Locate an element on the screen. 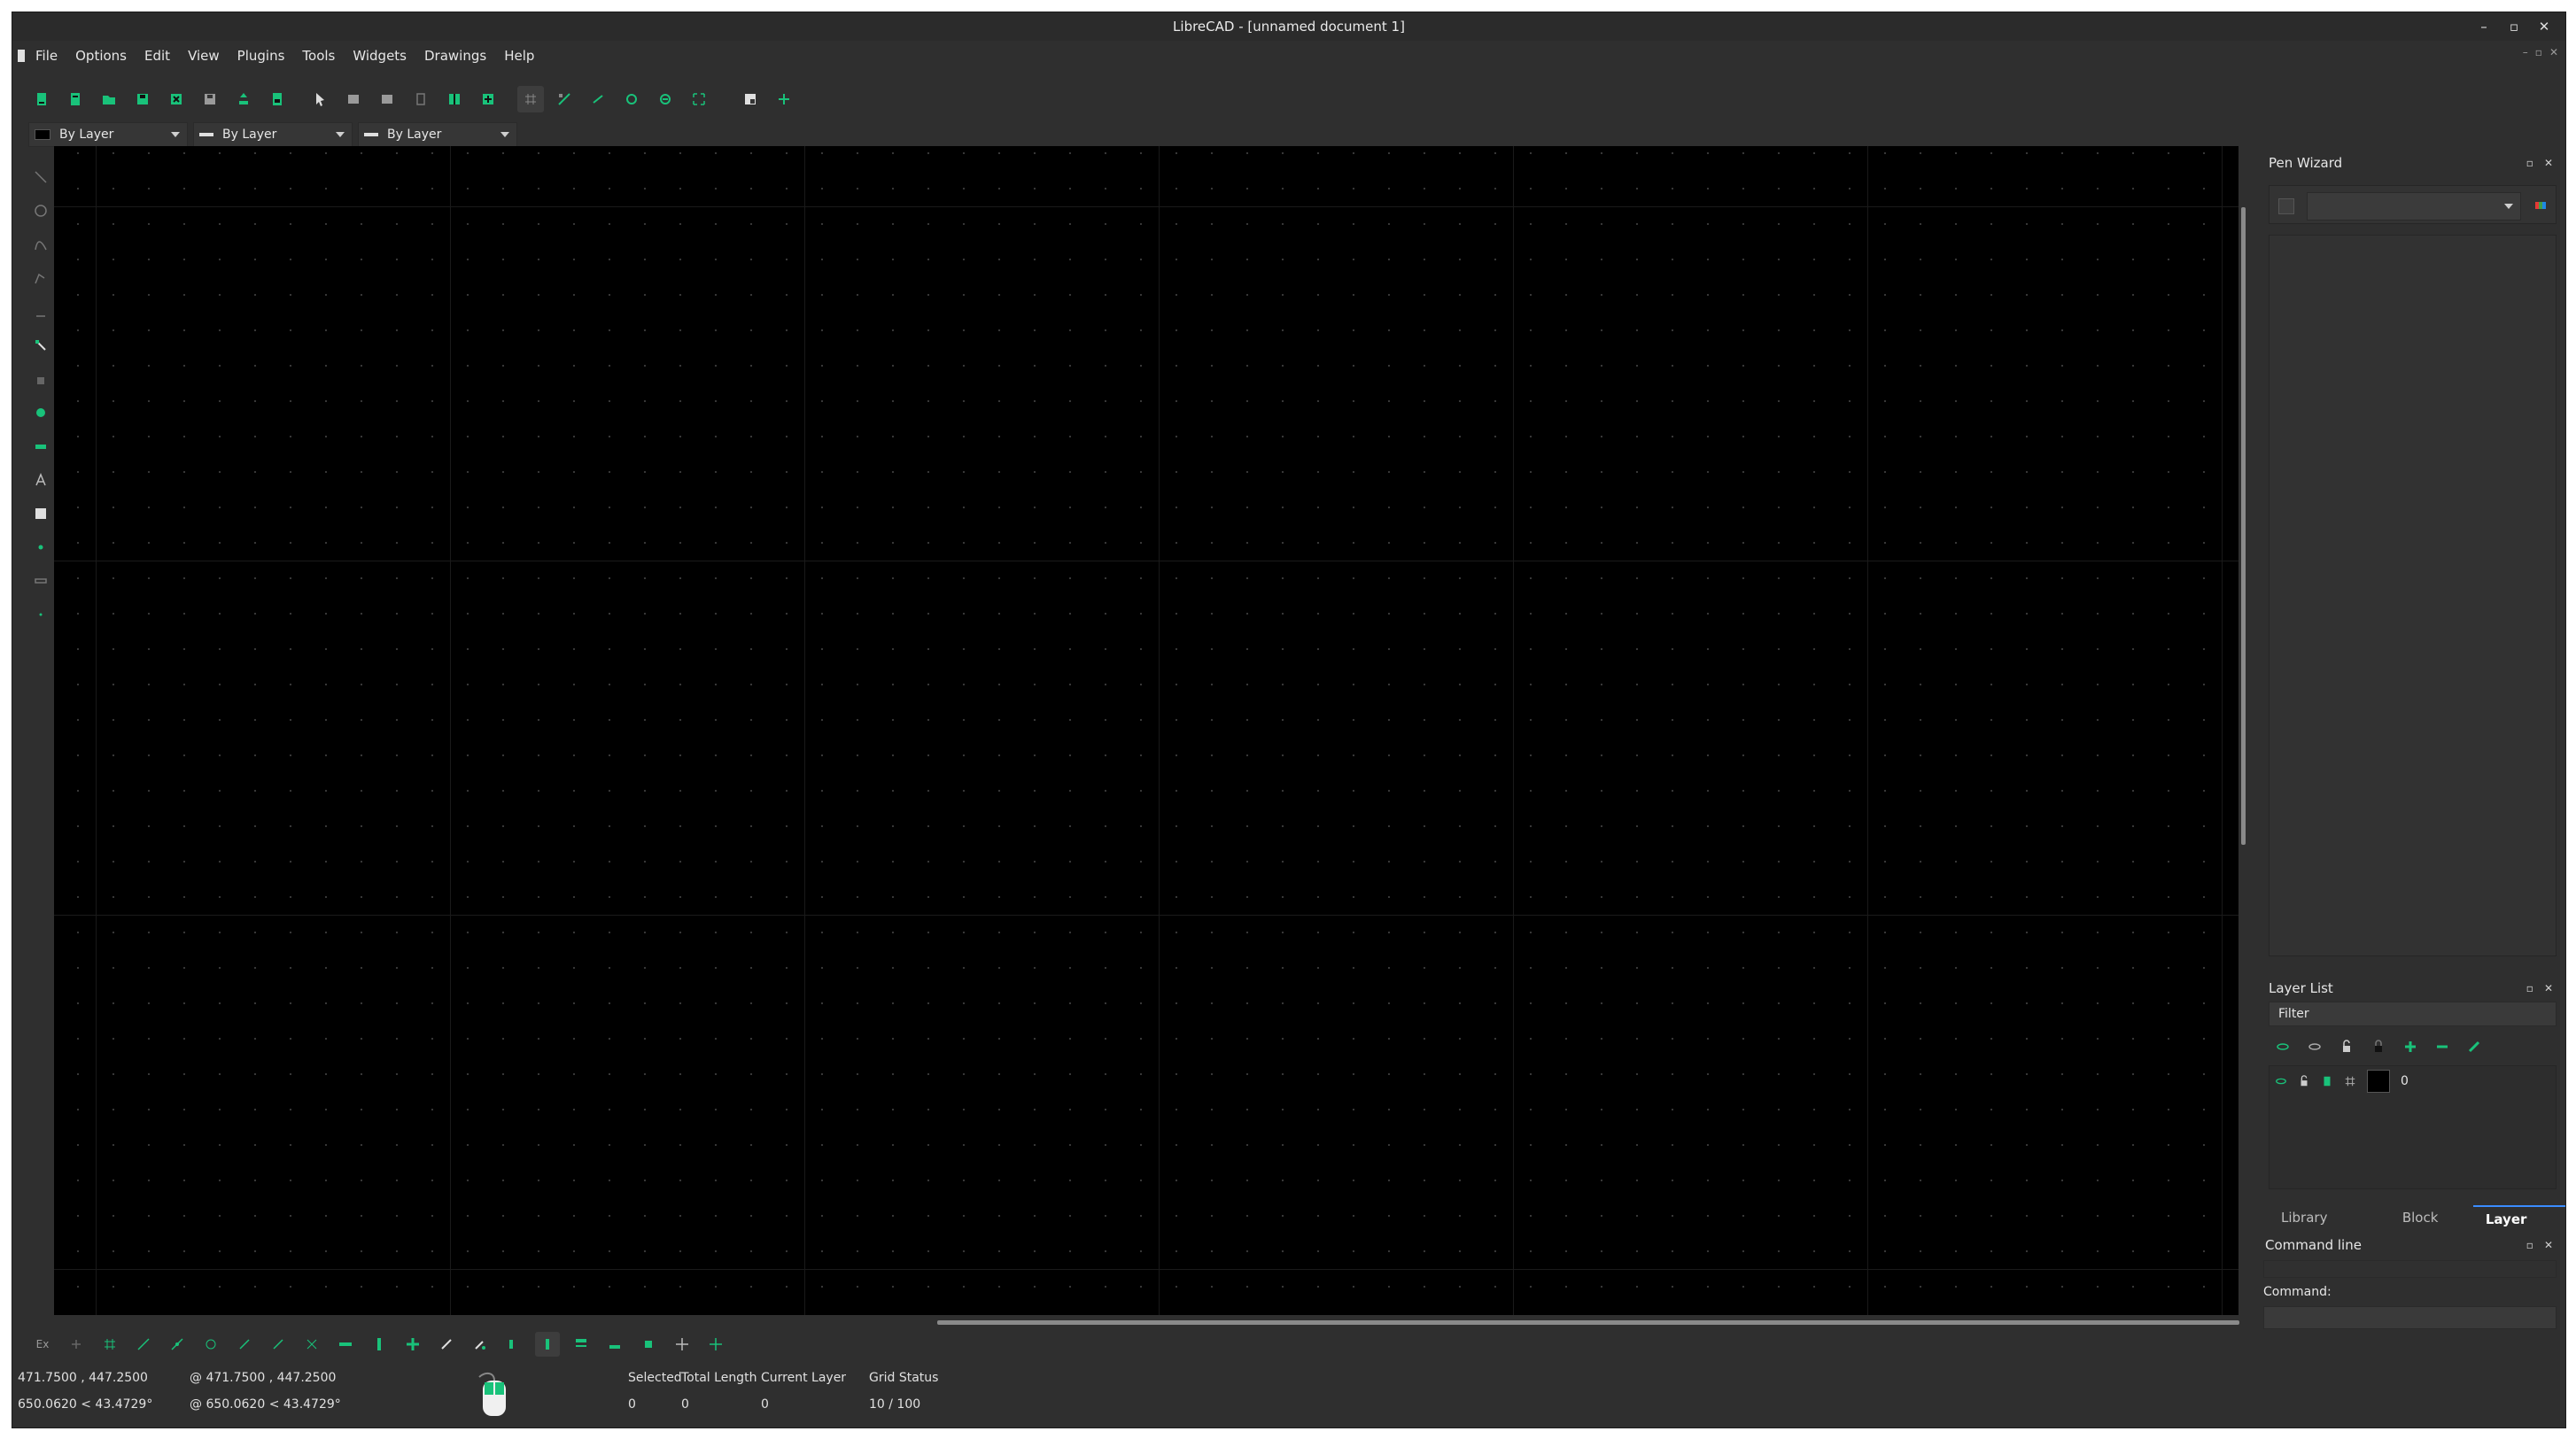 This screenshot has width=2576, height=1439. undo-button is located at coordinates (353, 99).